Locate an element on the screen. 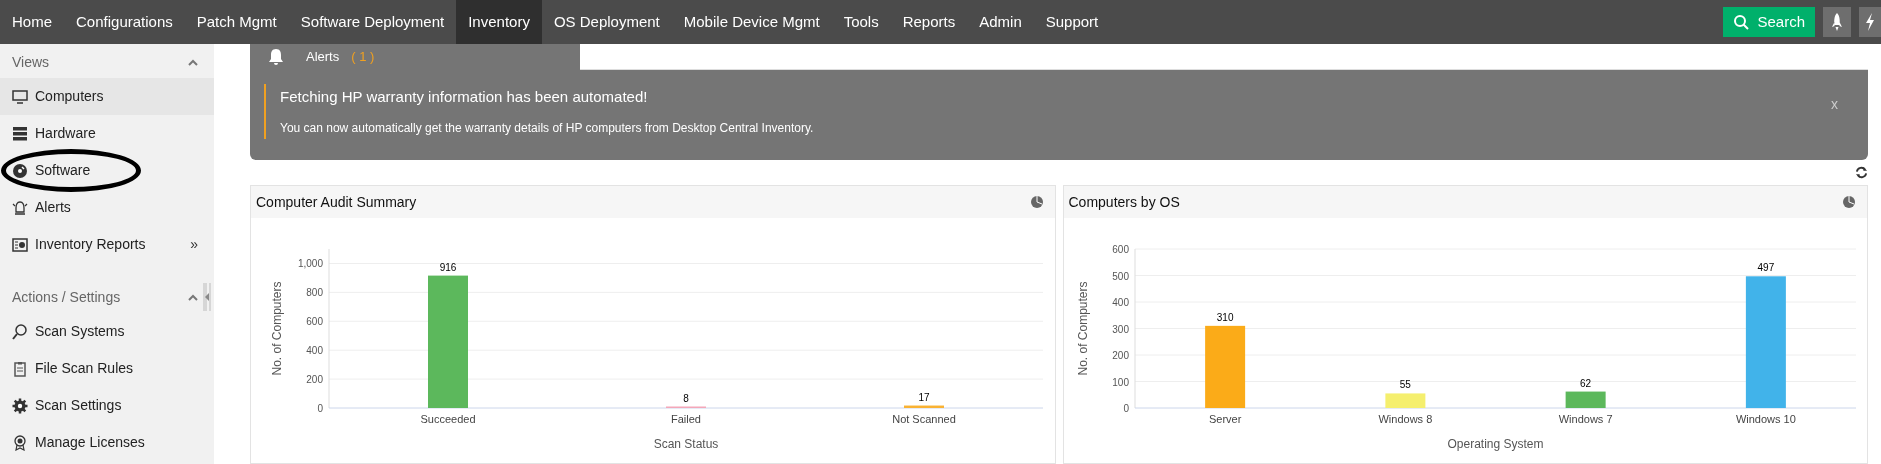  sidebar-item: Hardware is located at coordinates (107, 133).